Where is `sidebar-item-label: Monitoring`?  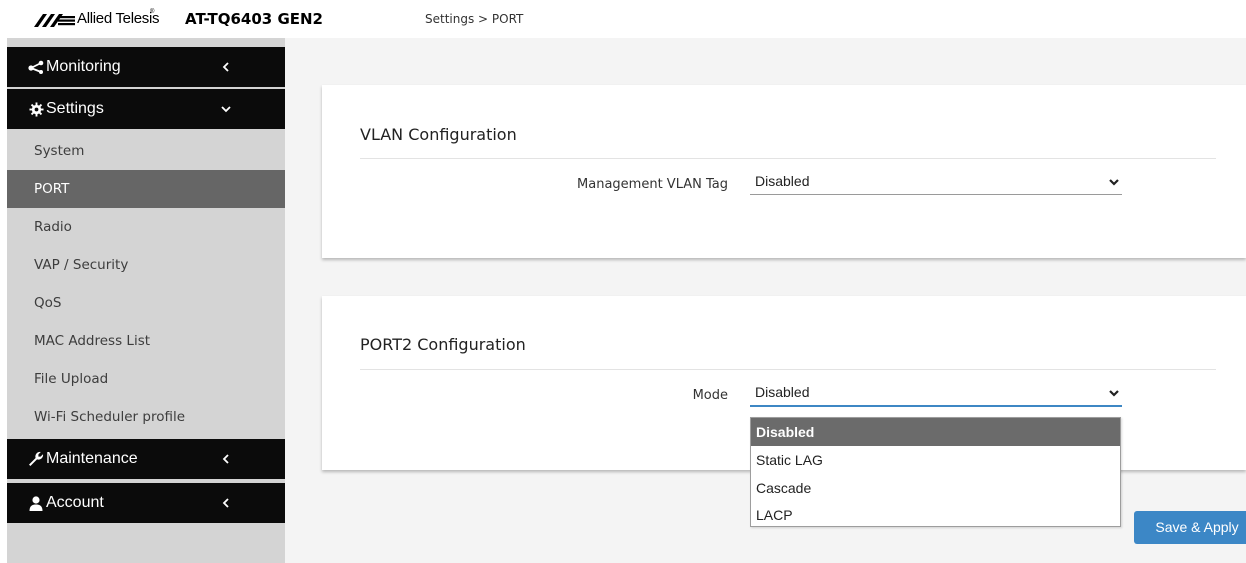
sidebar-item-label: Monitoring is located at coordinates (83, 66).